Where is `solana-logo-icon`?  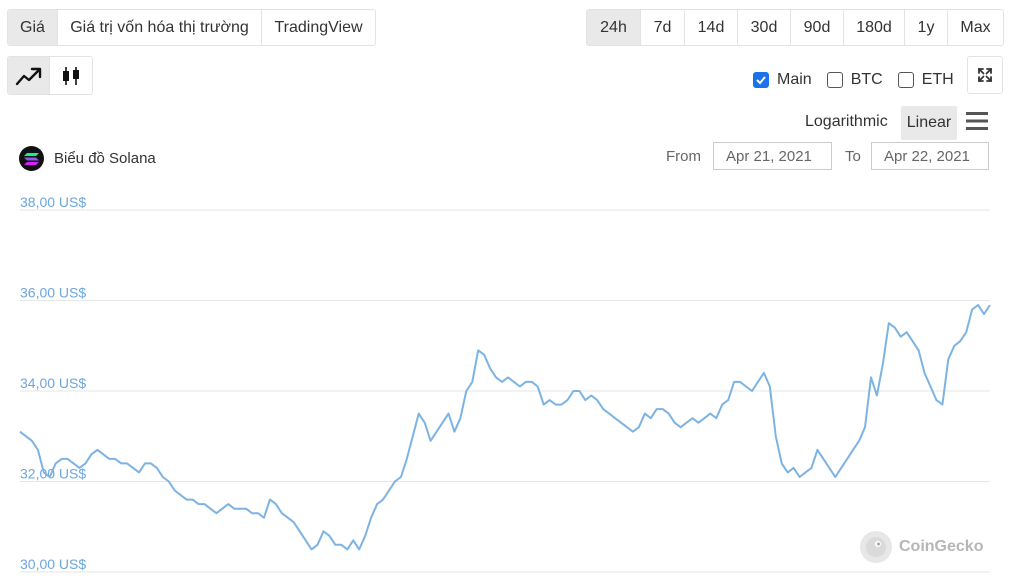
solana-logo-icon is located at coordinates (31, 158).